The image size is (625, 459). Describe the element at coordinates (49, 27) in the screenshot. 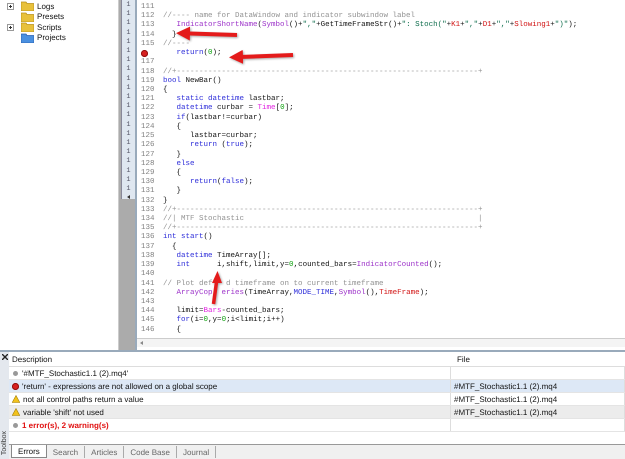

I see `tree-item: Scripts` at that location.